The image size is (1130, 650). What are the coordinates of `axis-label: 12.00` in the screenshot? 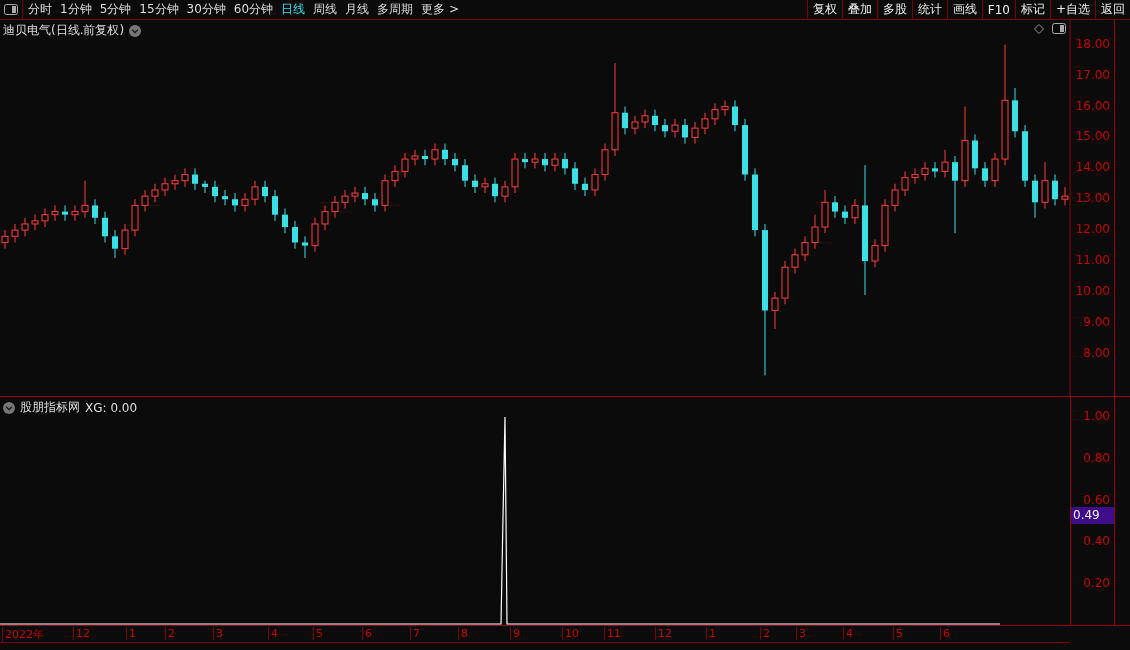 It's located at (1092, 229).